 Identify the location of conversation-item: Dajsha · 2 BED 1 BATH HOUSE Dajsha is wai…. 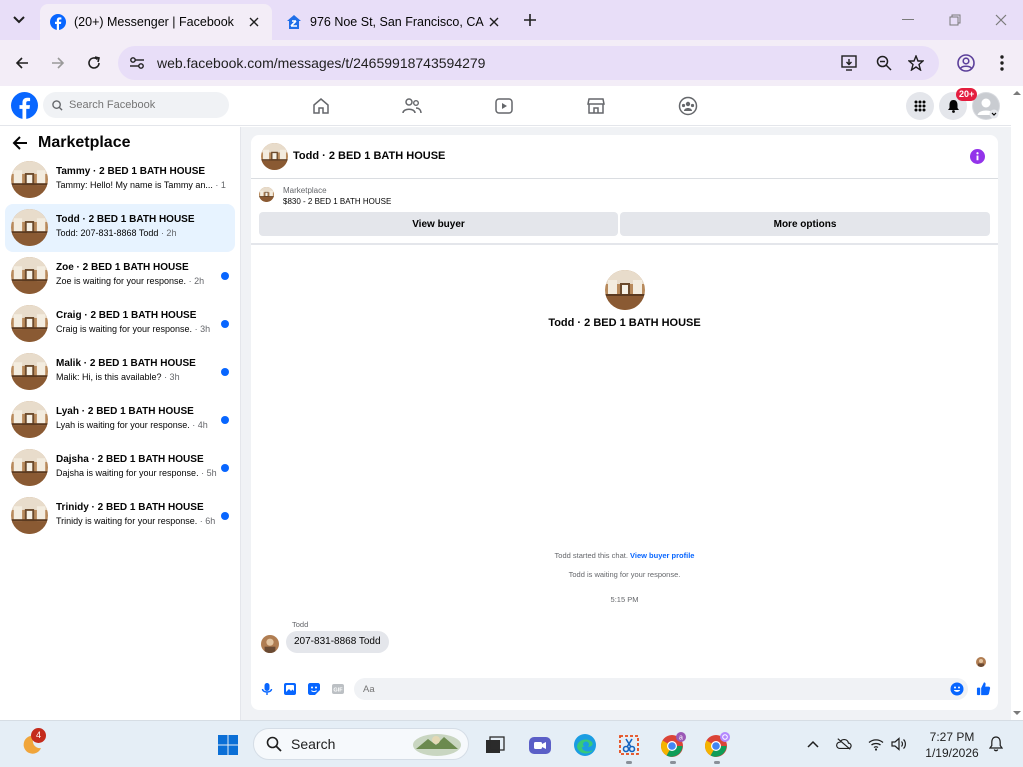
(120, 468).